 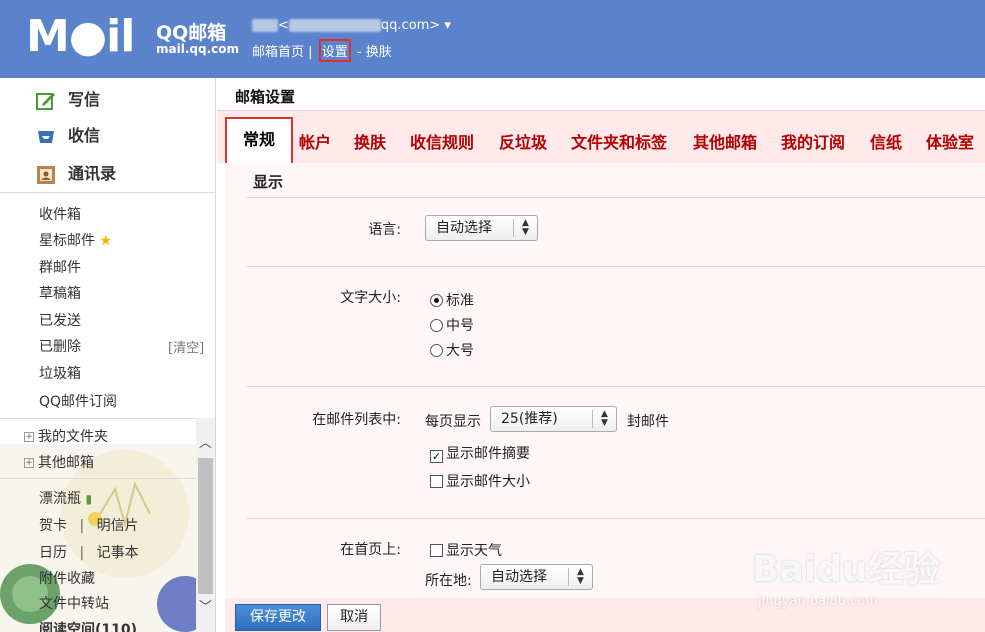 I want to click on account-domain: qq.com>, so click(x=410, y=25).